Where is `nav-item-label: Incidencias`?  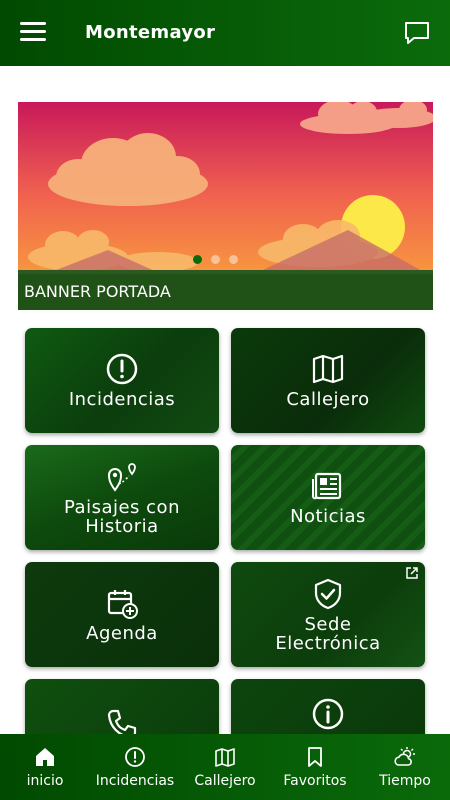 nav-item-label: Incidencias is located at coordinates (135, 781).